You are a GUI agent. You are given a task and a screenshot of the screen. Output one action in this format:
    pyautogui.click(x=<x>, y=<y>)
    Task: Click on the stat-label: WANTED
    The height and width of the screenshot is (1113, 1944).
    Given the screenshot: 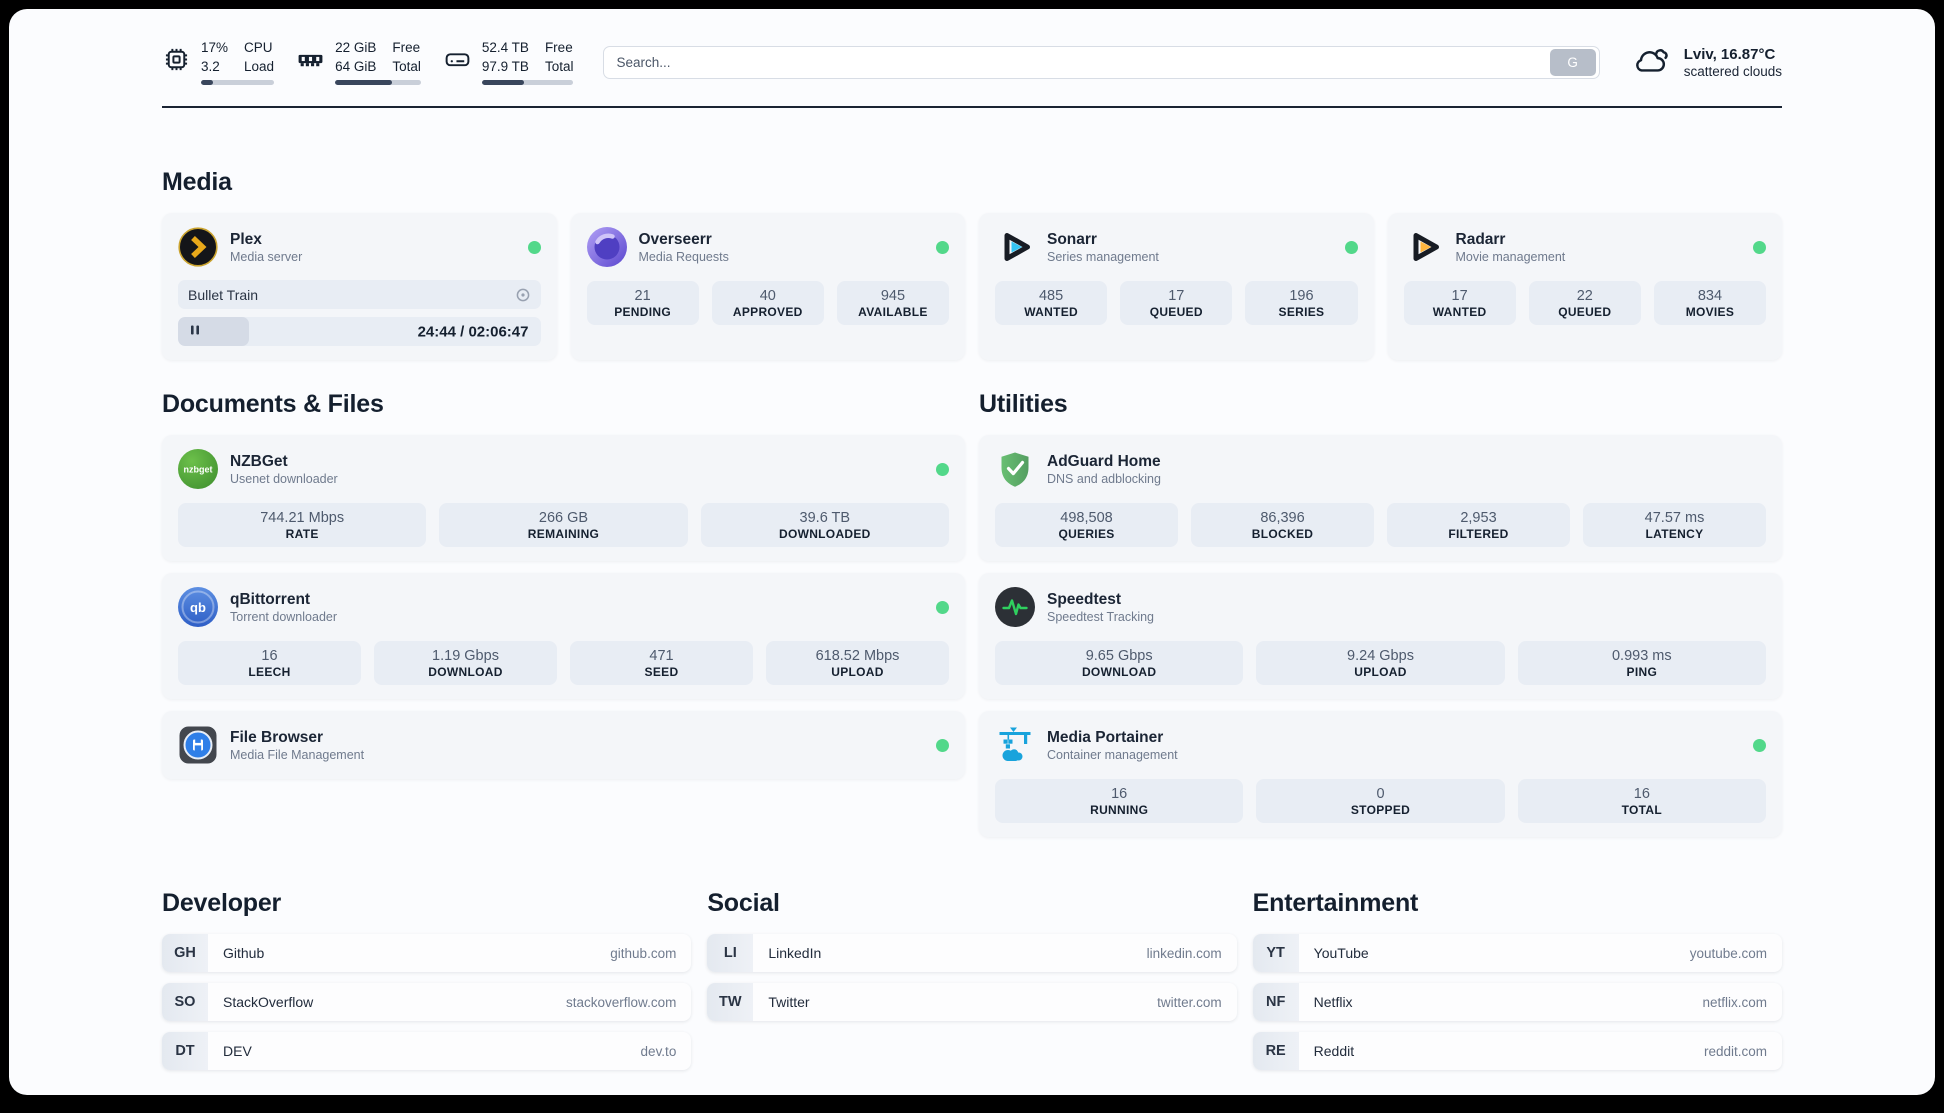 What is the action you would take?
    pyautogui.click(x=1051, y=312)
    